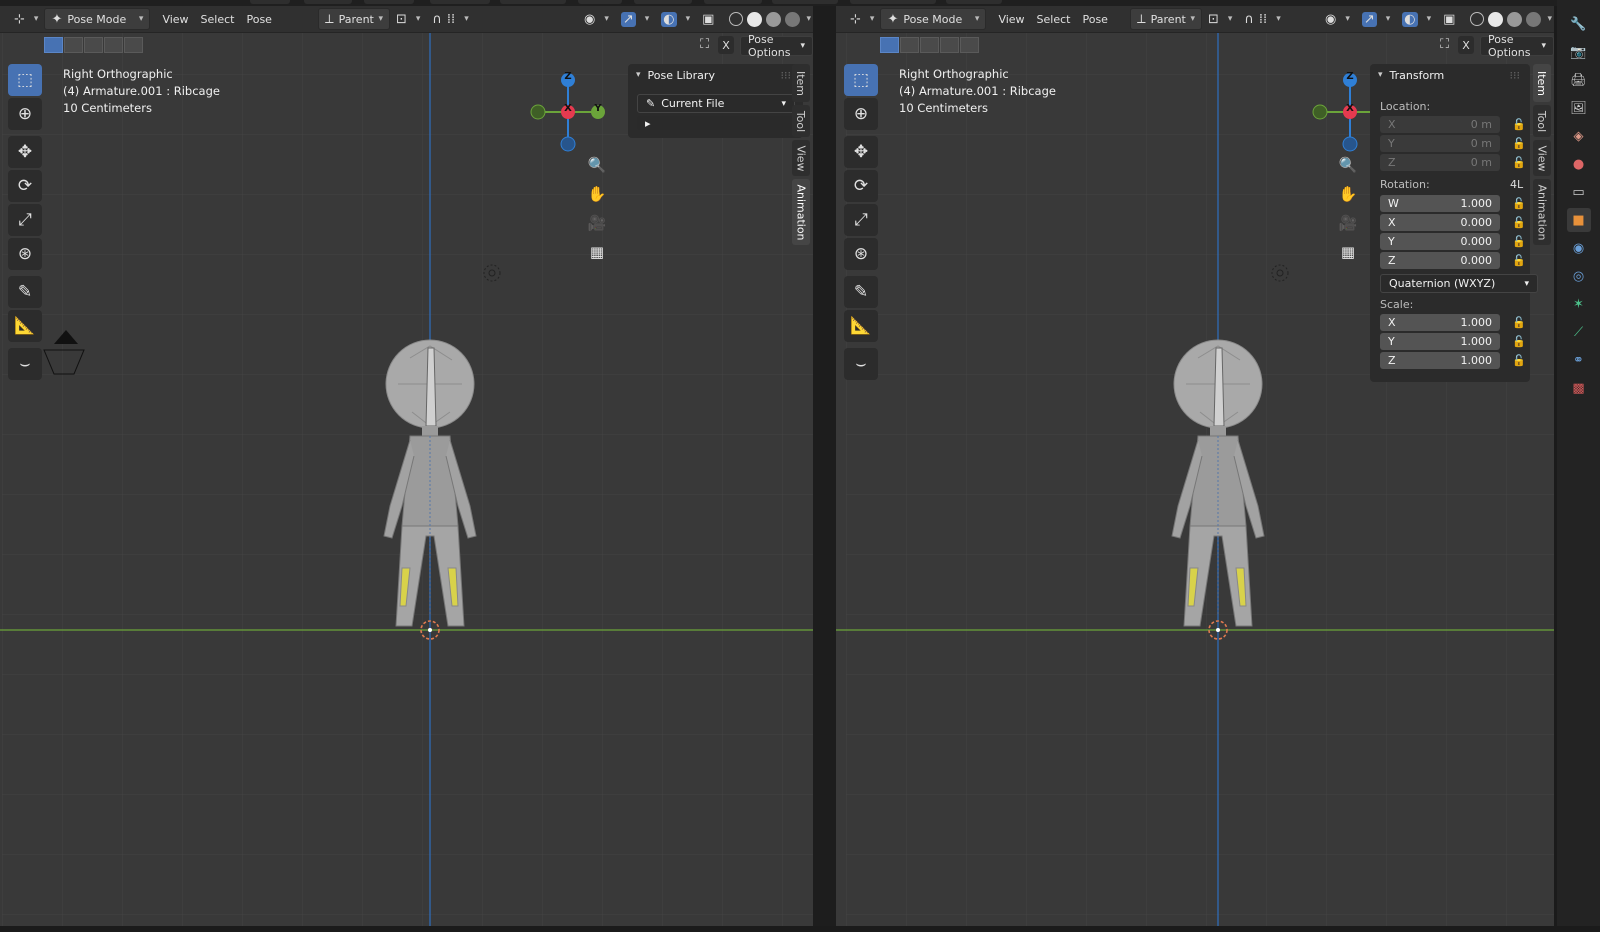 This screenshot has height=932, width=1600. I want to click on workspace-tab-layout, so click(270, 2).